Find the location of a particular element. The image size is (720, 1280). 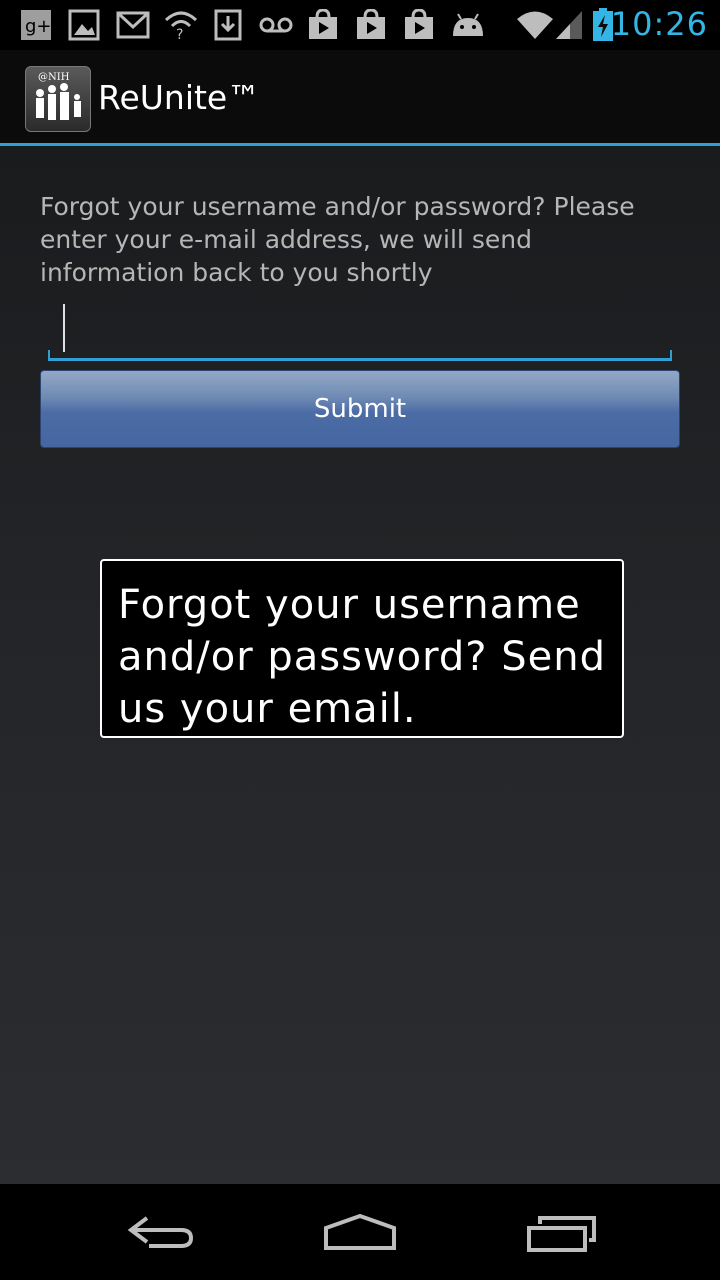

status-bar: g+ ? 10:26 is located at coordinates (360, 25).